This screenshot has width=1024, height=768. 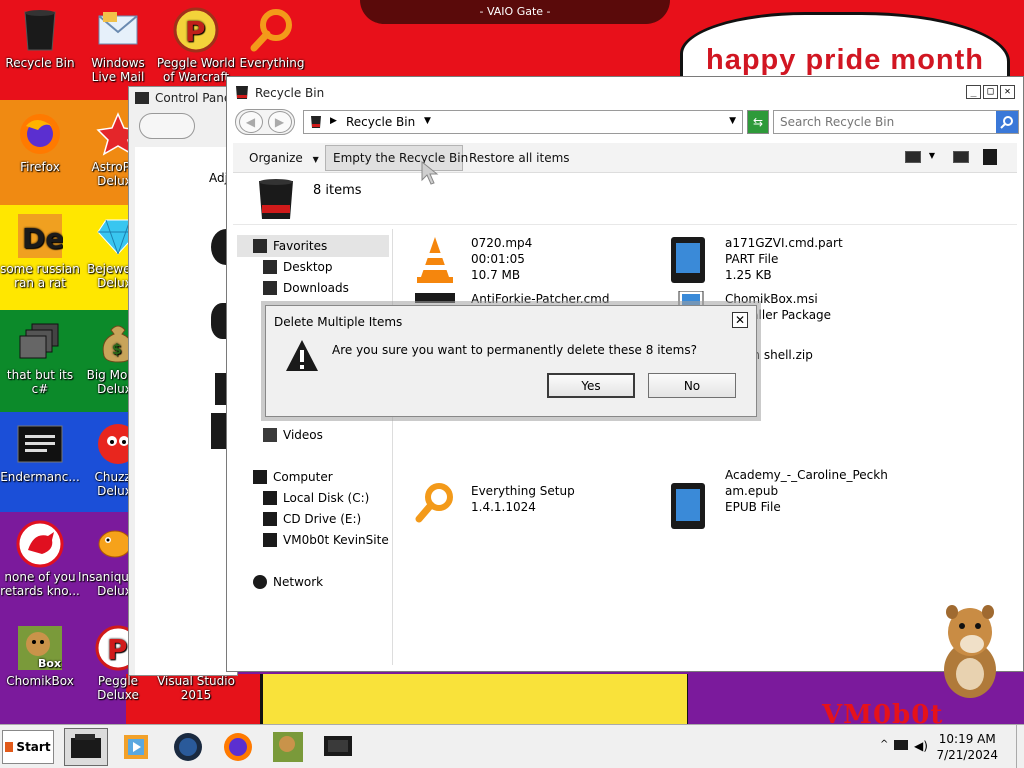 I want to click on back-button: ◀, so click(x=250, y=122).